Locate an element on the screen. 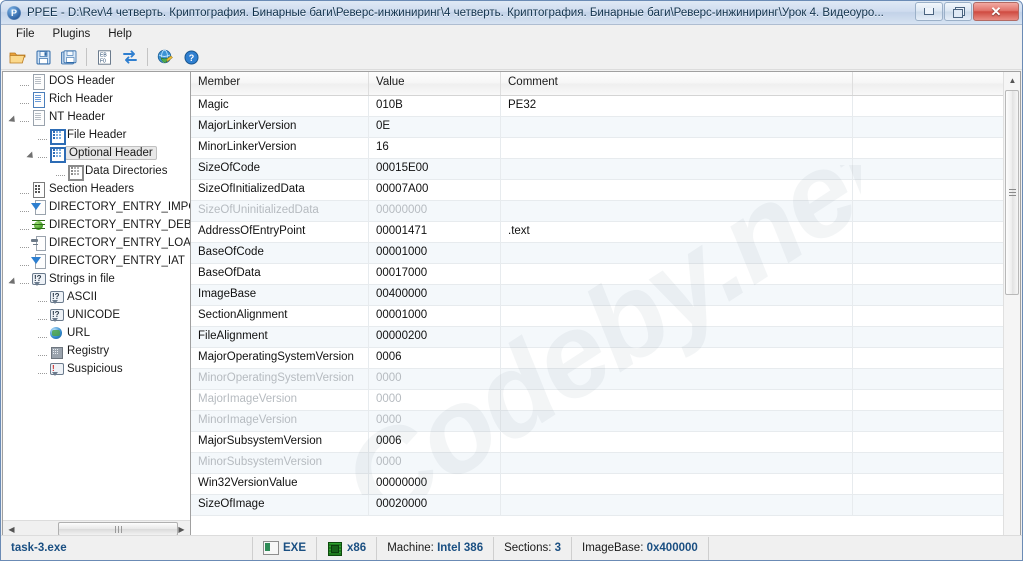  column-header-comment: Comment is located at coordinates (677, 83).